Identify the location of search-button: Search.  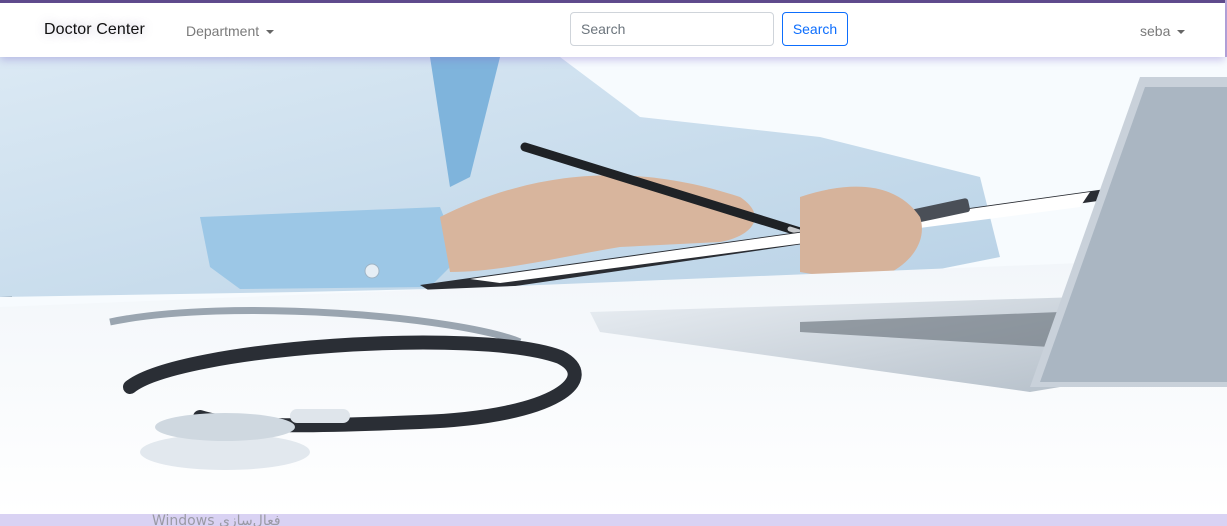
(815, 29).